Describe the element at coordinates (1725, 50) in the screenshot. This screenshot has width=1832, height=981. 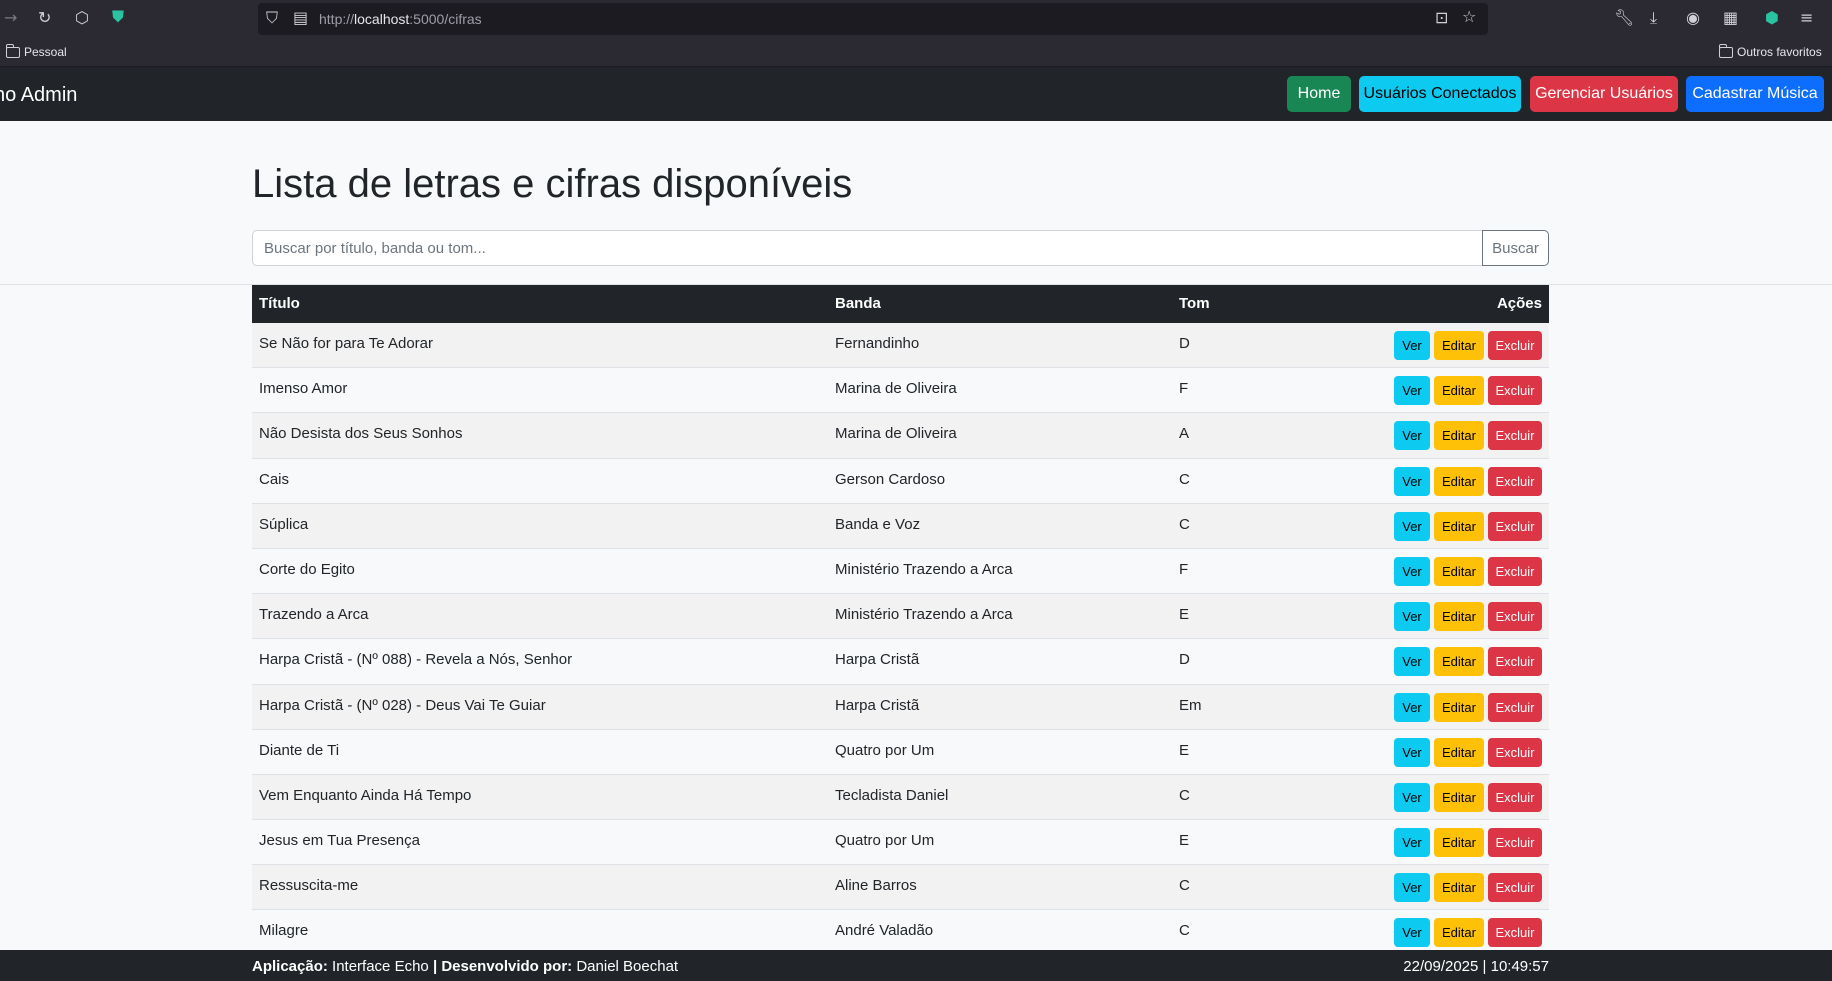
I see `folder-icon` at that location.